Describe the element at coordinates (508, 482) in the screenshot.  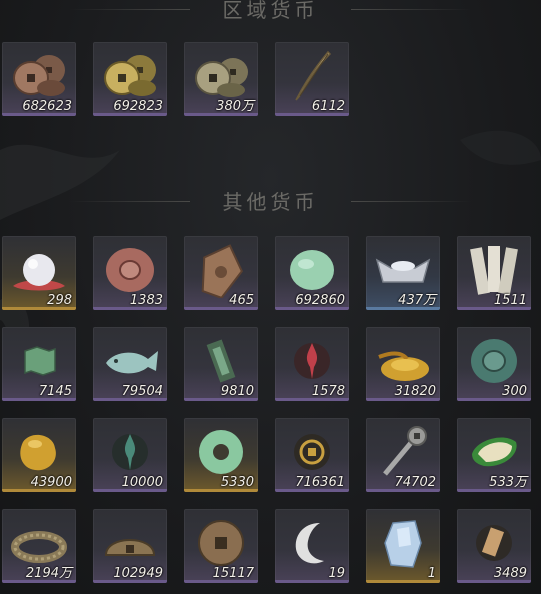
I see `item-count: 533万` at that location.